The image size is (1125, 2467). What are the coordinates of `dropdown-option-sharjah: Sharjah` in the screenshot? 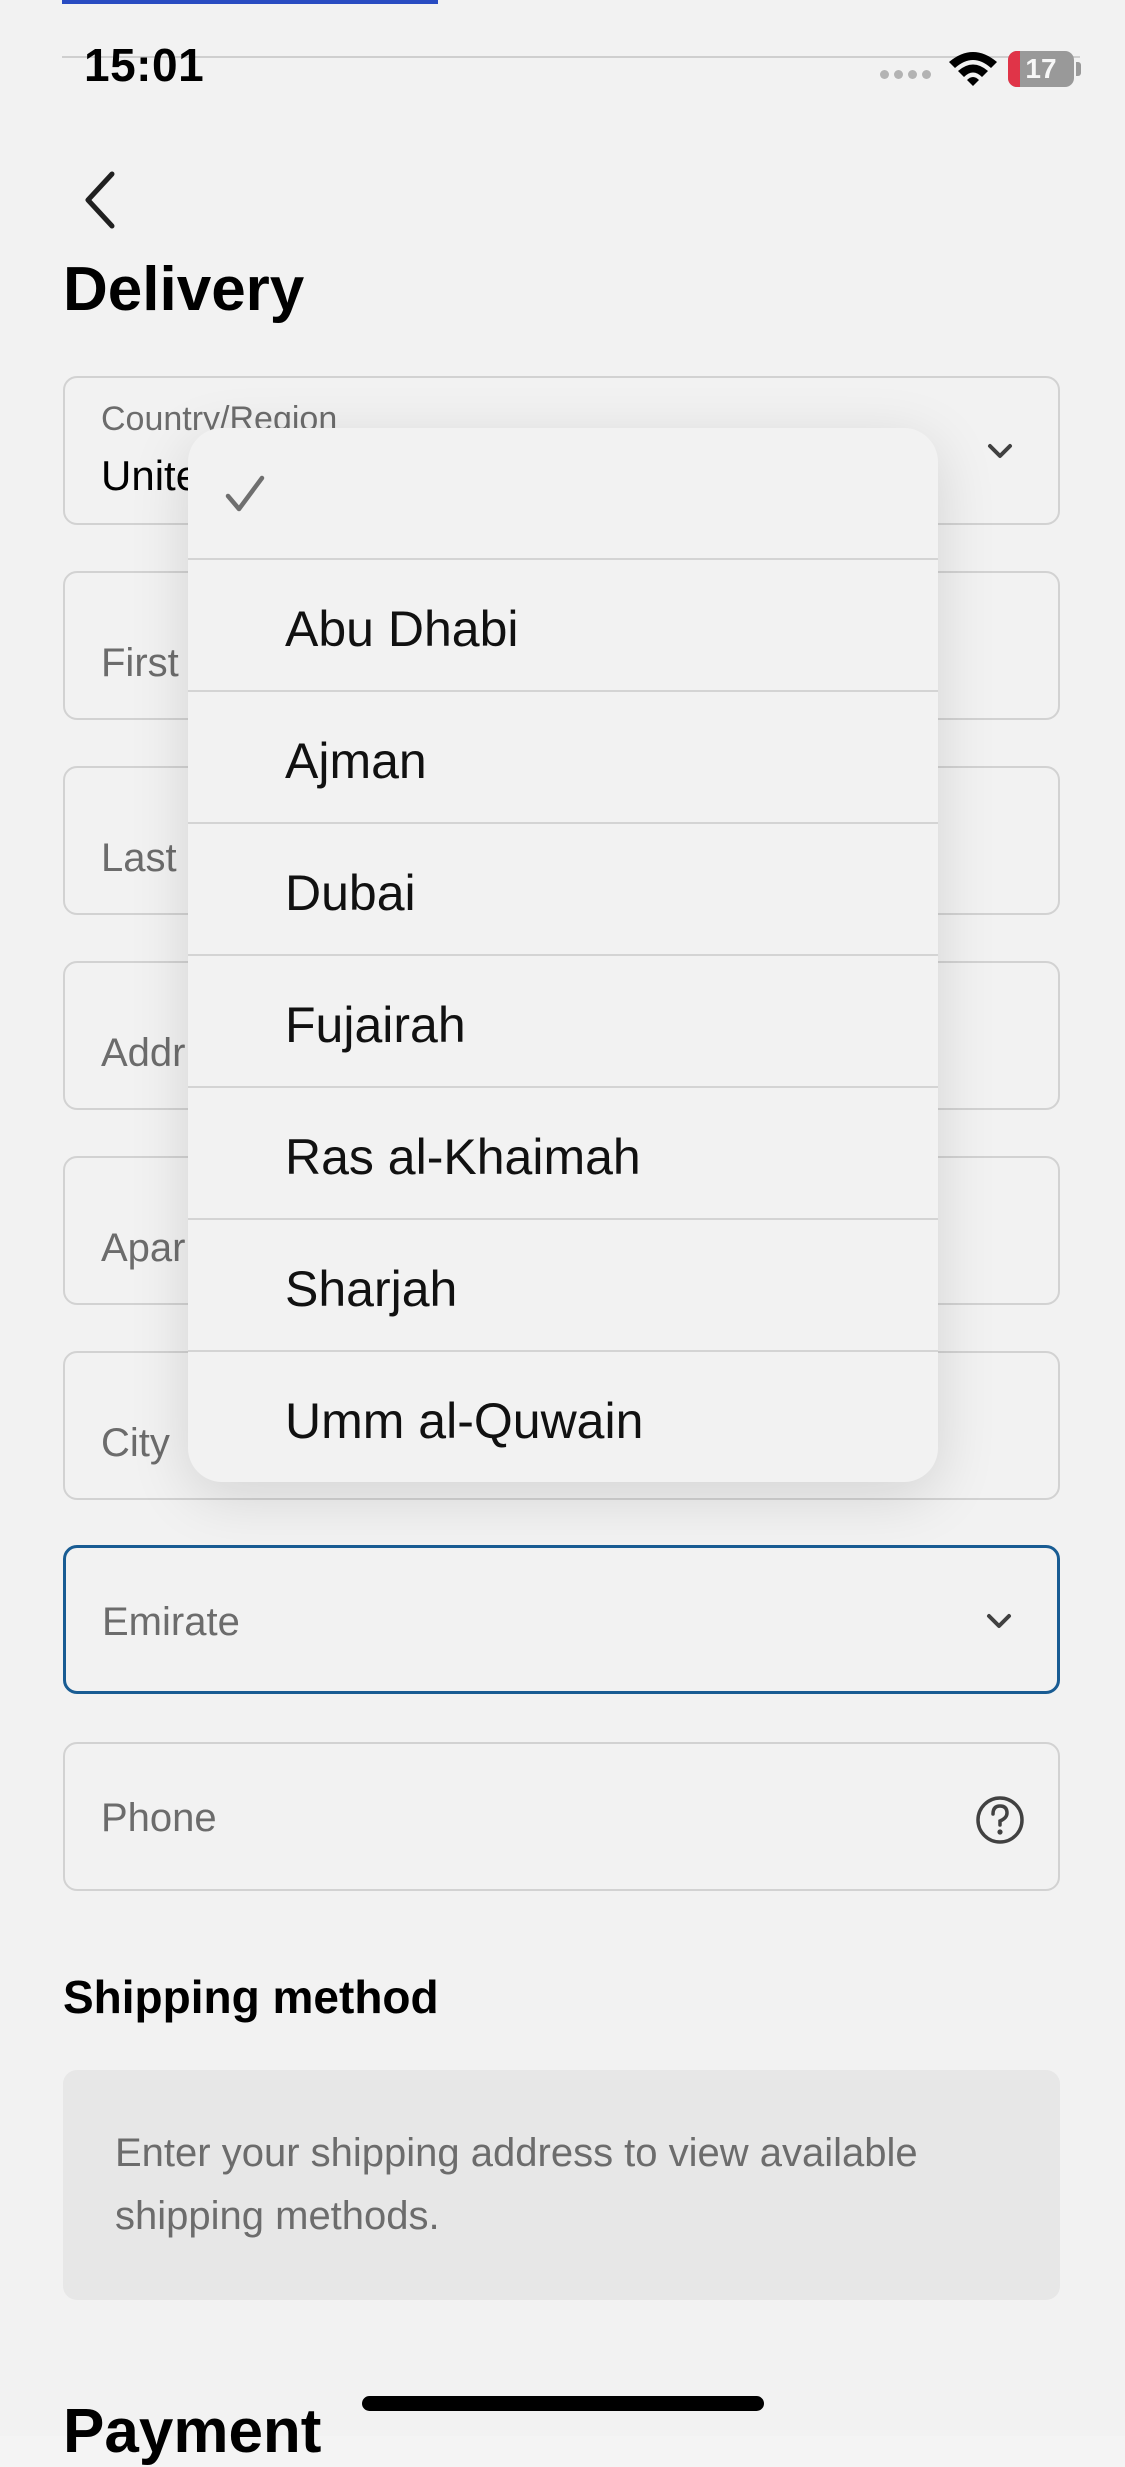 It's located at (563, 1286).